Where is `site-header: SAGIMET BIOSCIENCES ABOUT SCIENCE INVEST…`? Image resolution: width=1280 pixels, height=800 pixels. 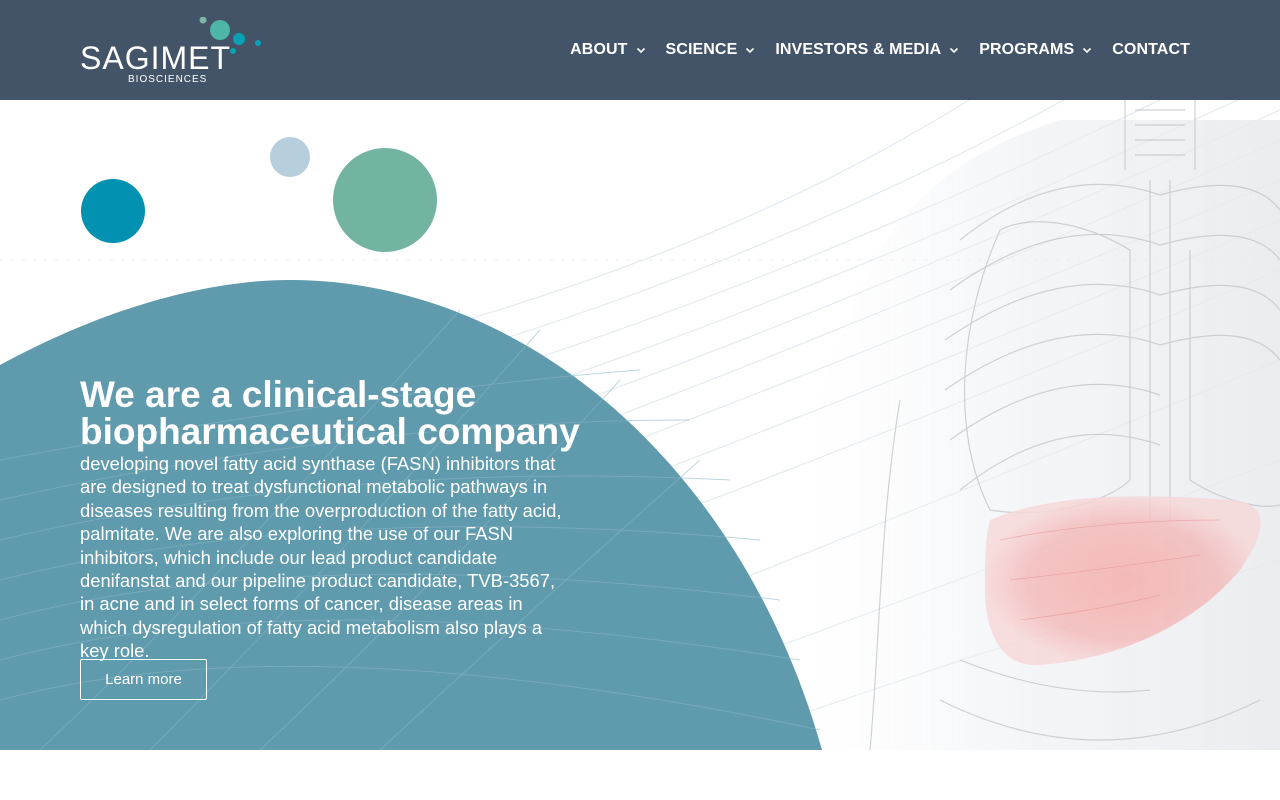 site-header: SAGIMET BIOSCIENCES ABOUT SCIENCE INVEST… is located at coordinates (640, 50).